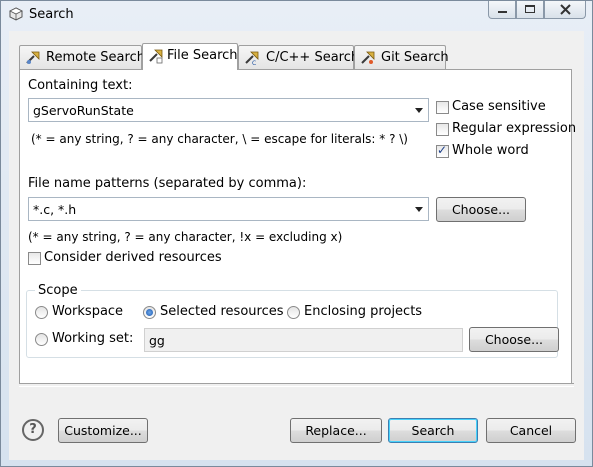  Describe the element at coordinates (95, 57) in the screenshot. I see `tab-label: Remote Search` at that location.